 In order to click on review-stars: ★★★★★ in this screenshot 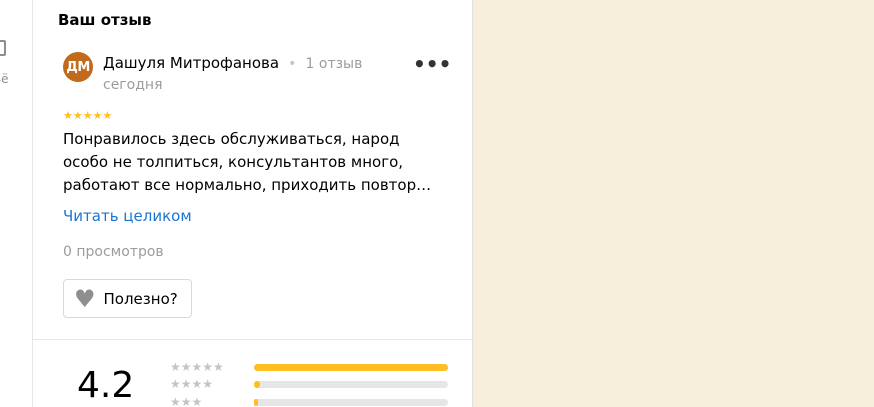, I will do `click(88, 115)`.